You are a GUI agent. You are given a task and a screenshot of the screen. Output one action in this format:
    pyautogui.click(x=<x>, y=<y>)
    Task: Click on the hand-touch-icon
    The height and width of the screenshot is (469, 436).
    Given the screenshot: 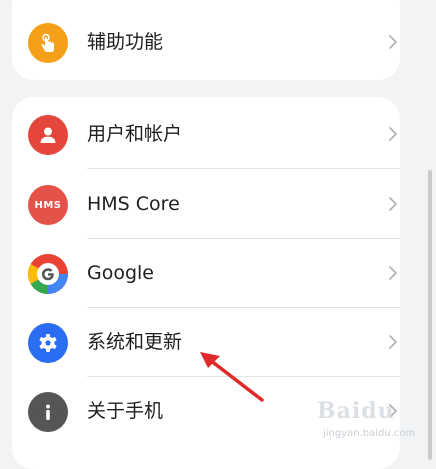 What is the action you would take?
    pyautogui.click(x=48, y=43)
    